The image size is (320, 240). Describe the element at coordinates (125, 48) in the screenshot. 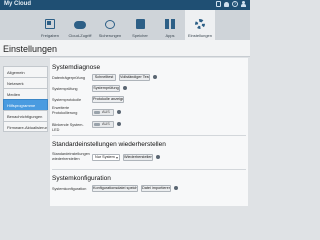

I see `page-header: Einstellungen` at that location.